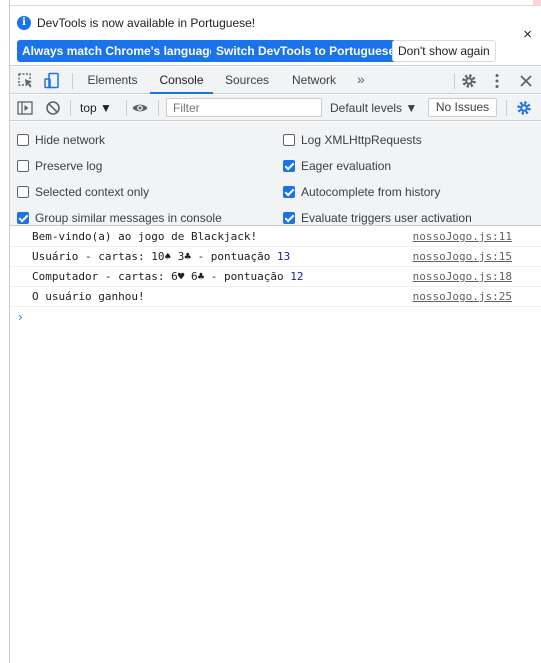  I want to click on checkbox-hide-network, so click(23, 140).